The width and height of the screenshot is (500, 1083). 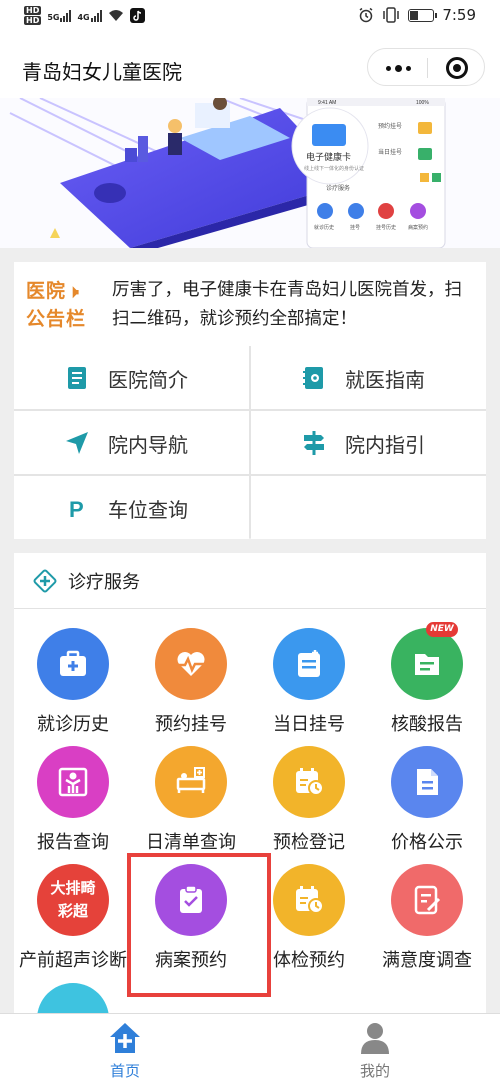 I want to click on service-prenatal-ultrasound: 大排畸彩超 产前超声诊断, so click(x=73, y=923).